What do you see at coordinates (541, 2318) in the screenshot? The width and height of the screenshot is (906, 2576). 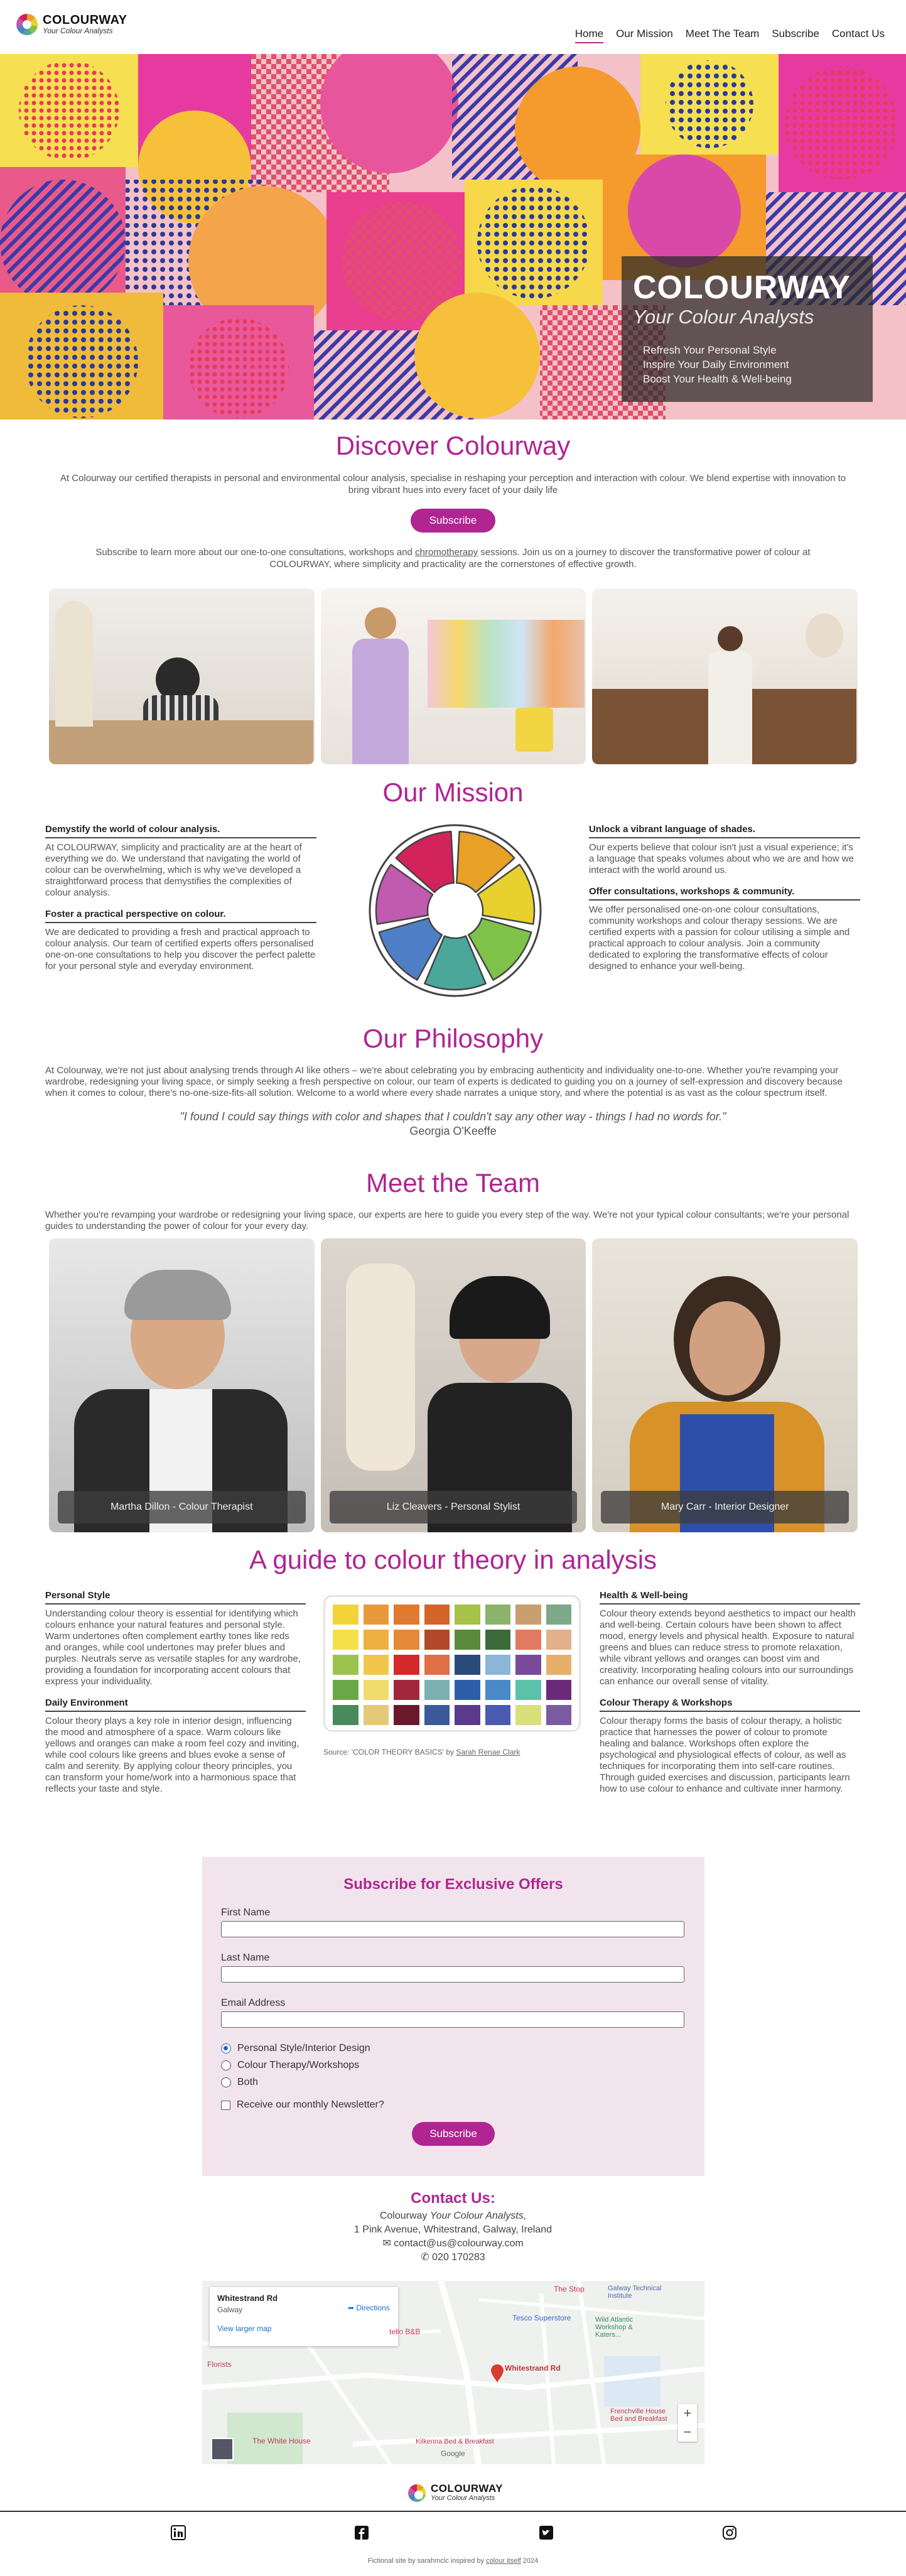 I see `map-label: Tesco Superstore` at bounding box center [541, 2318].